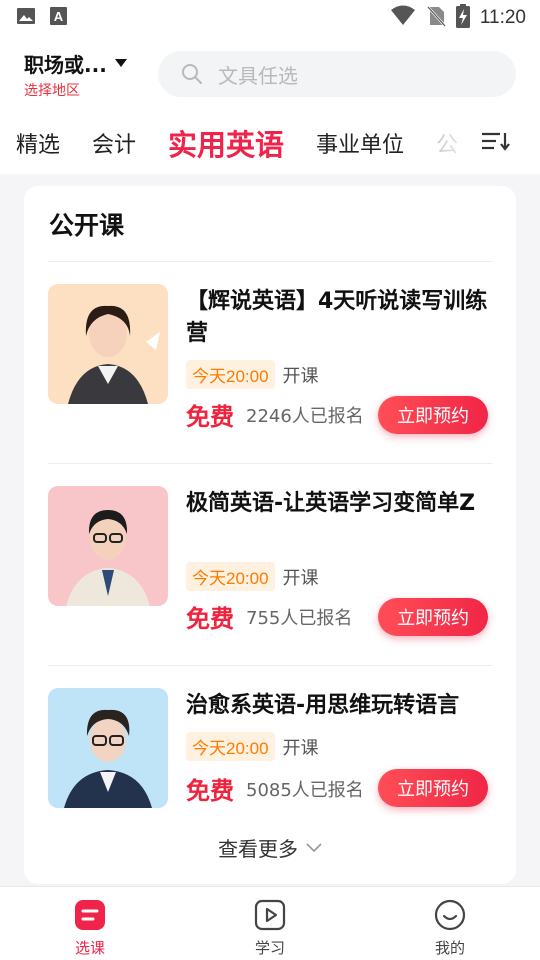  What do you see at coordinates (87, 225) in the screenshot?
I see `section-title: 公开课` at bounding box center [87, 225].